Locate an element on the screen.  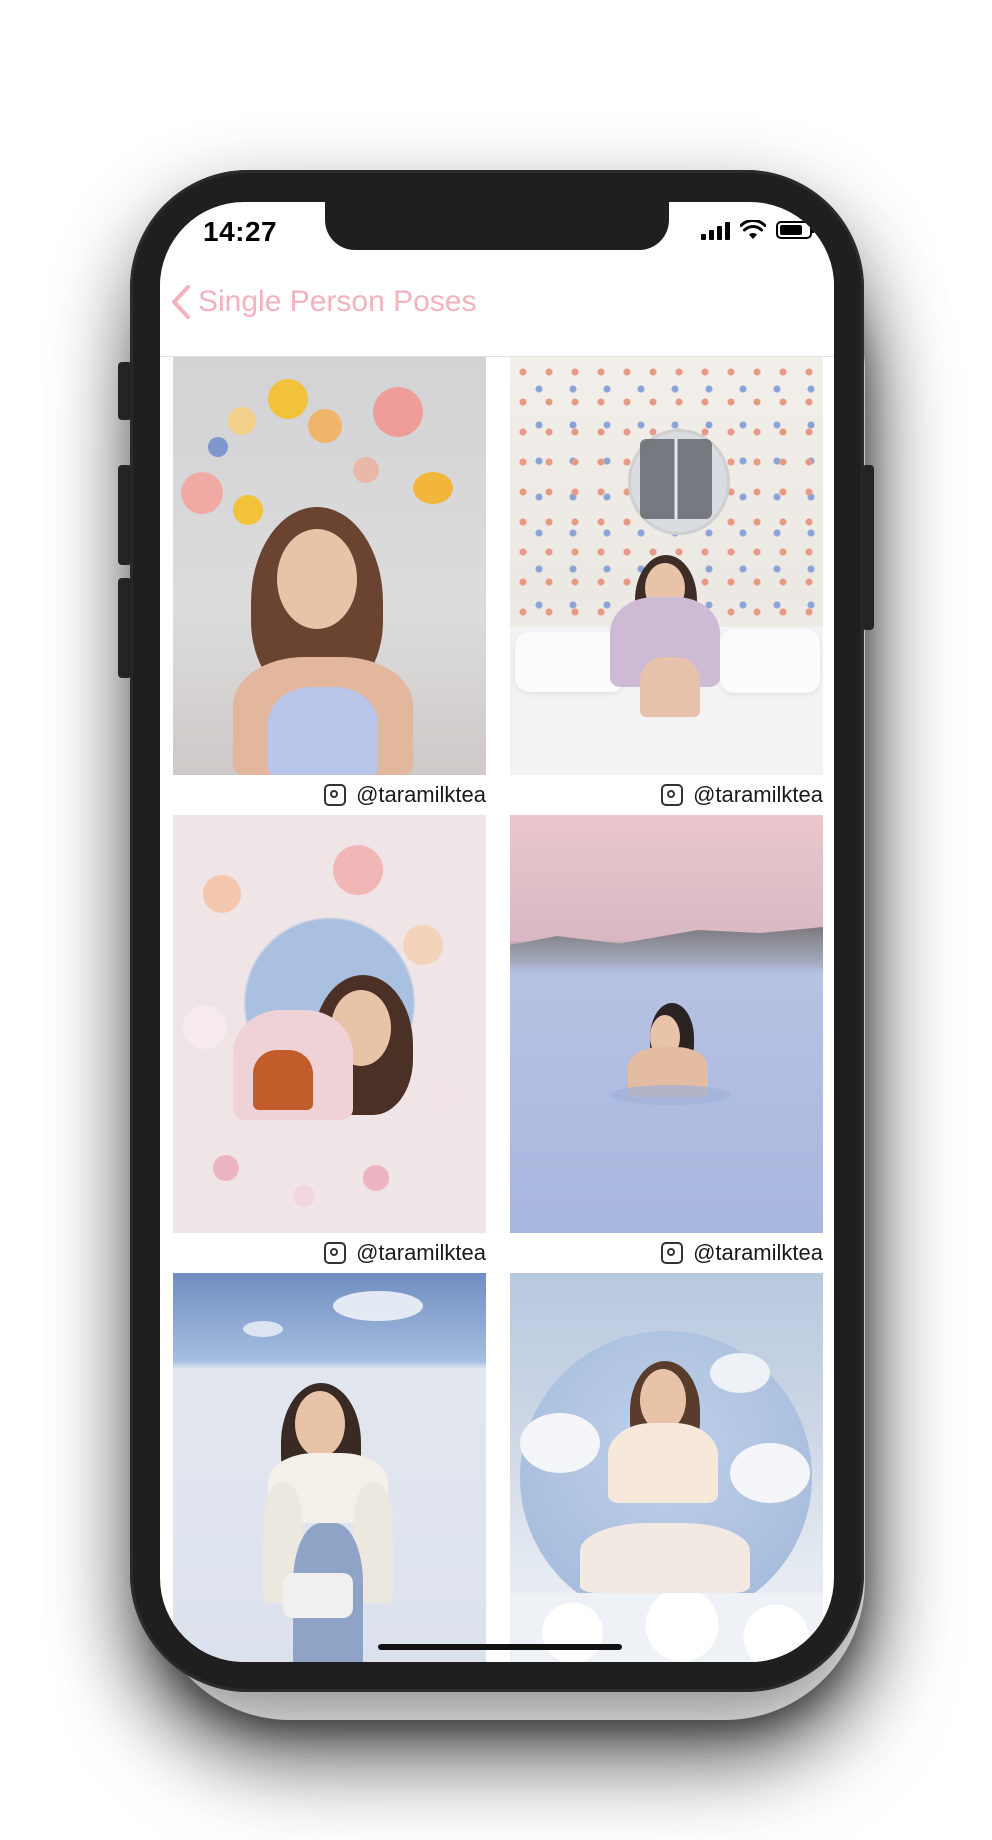
notch is located at coordinates (497, 226).